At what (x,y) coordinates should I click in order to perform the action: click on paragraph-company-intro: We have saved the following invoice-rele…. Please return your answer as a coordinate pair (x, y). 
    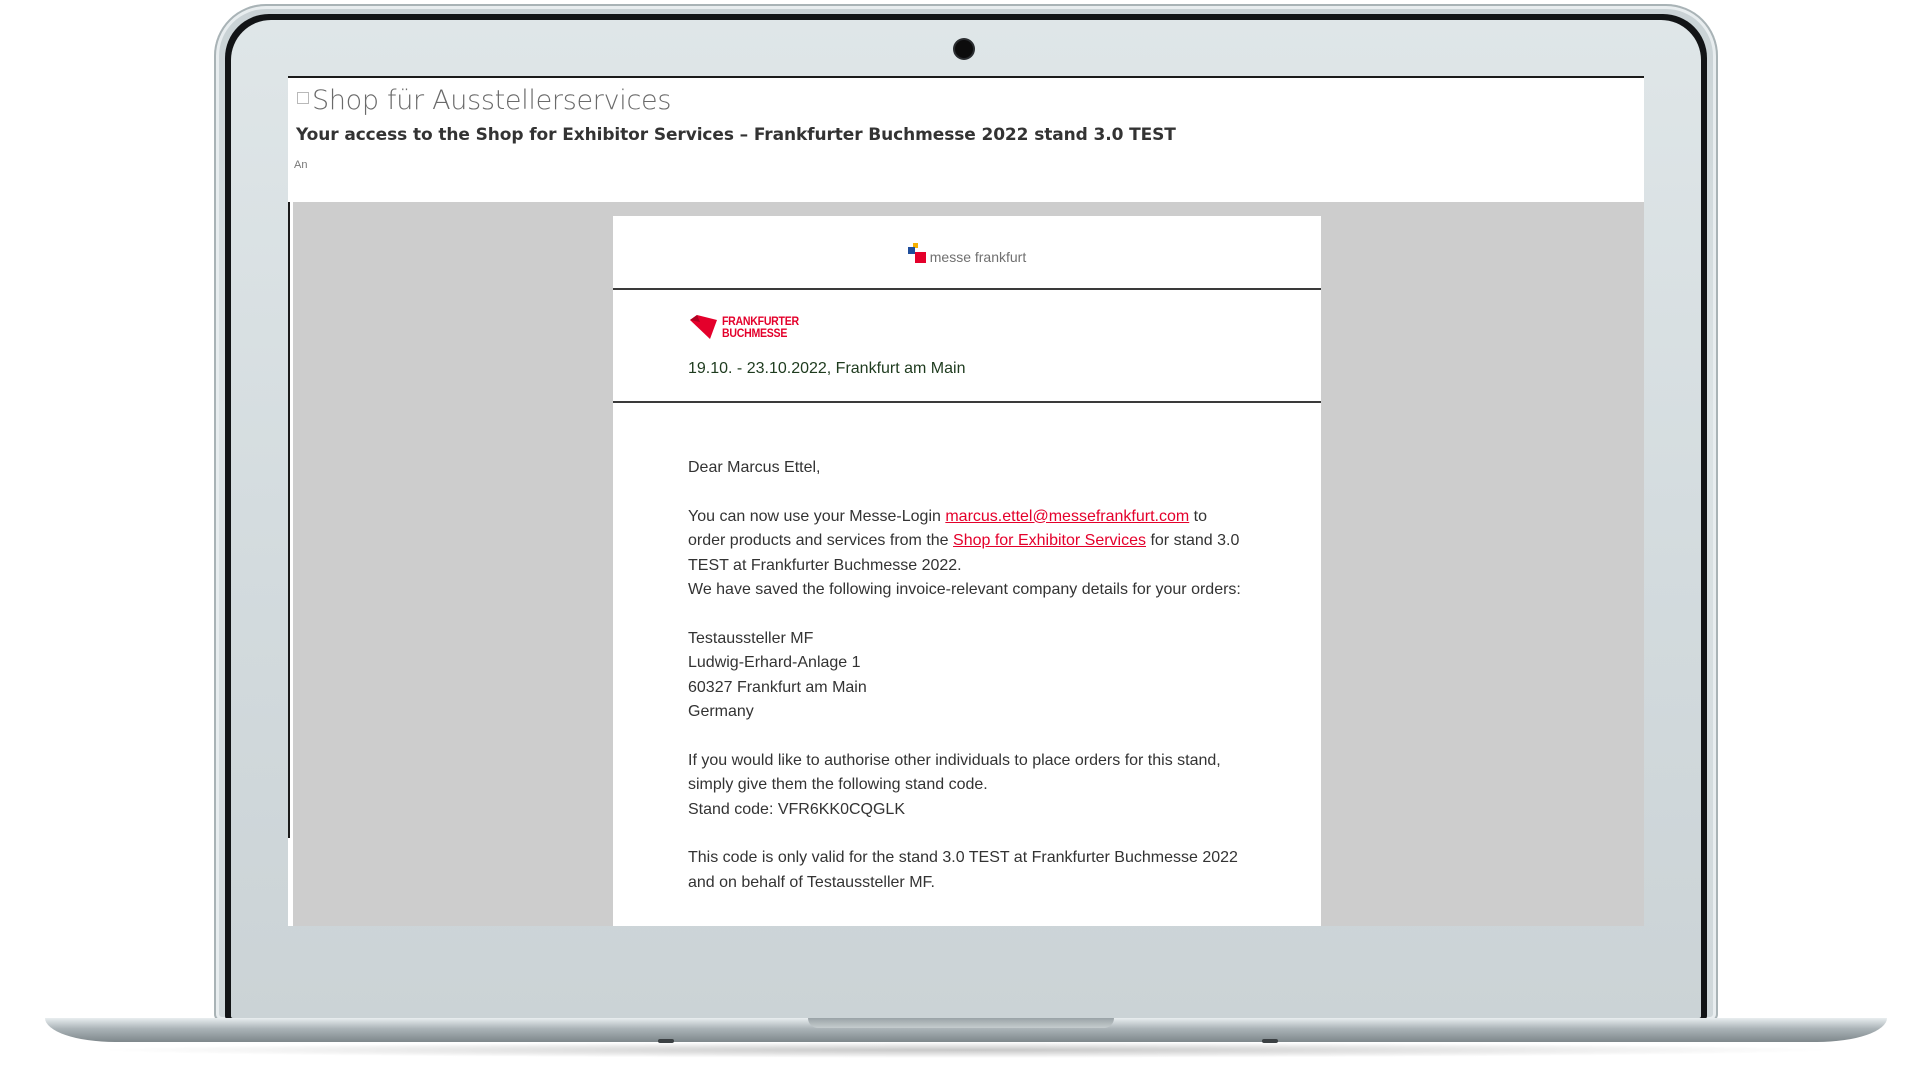
    Looking at the image, I should click on (964, 590).